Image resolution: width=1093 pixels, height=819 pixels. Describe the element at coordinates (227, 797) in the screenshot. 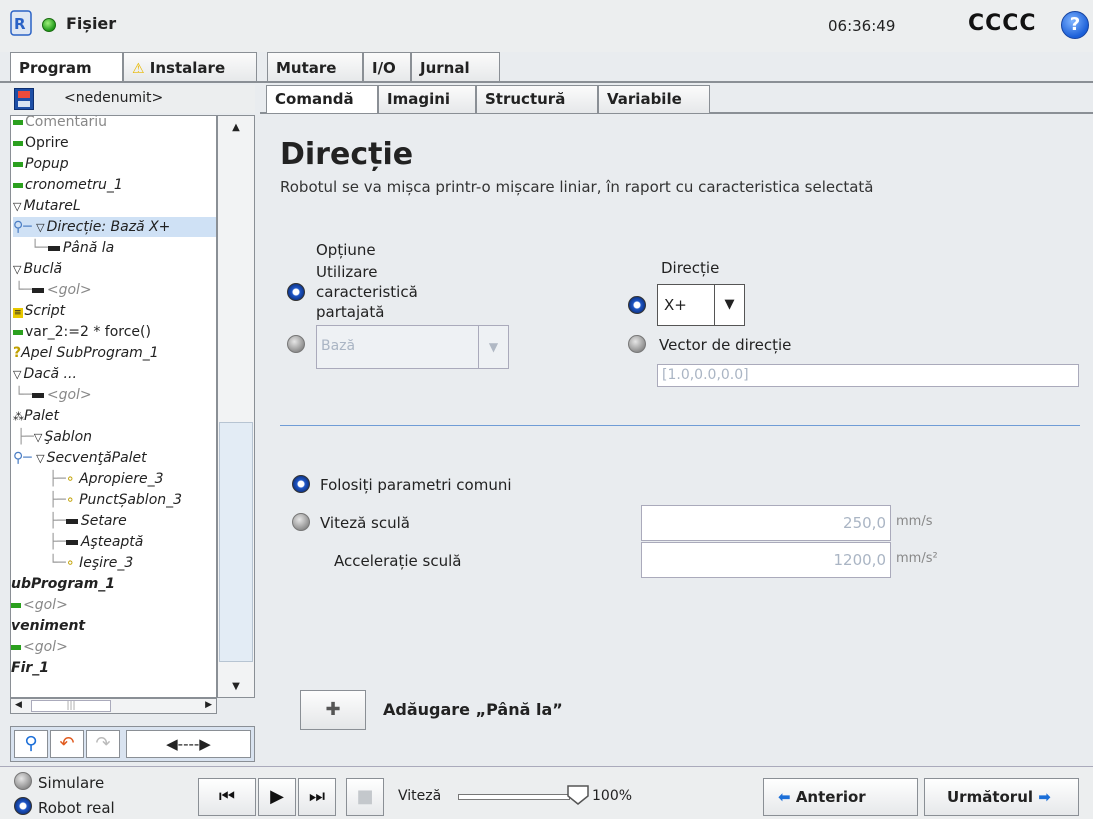

I see `rewind-button: ⏮` at that location.